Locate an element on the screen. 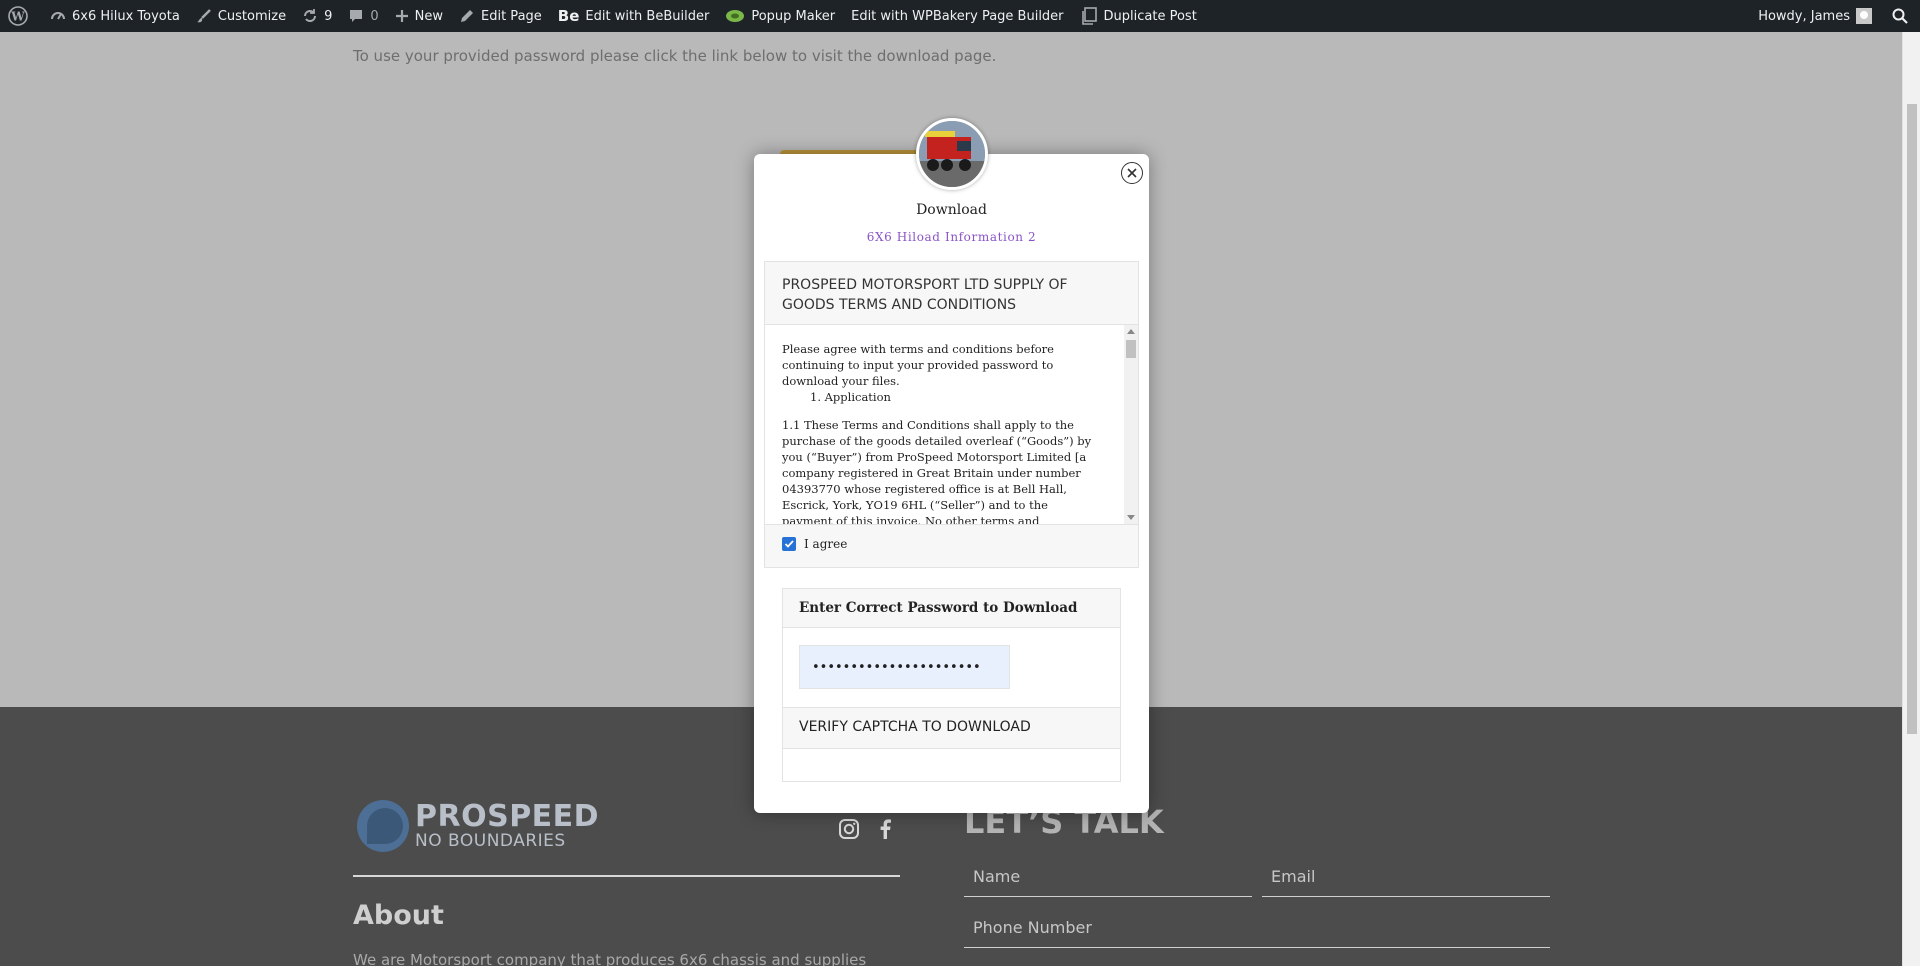 Image resolution: width=1920 pixels, height=966 pixels. captcha-panel: VERIFY CAPTCHA TO DOWNLOAD is located at coordinates (951, 744).